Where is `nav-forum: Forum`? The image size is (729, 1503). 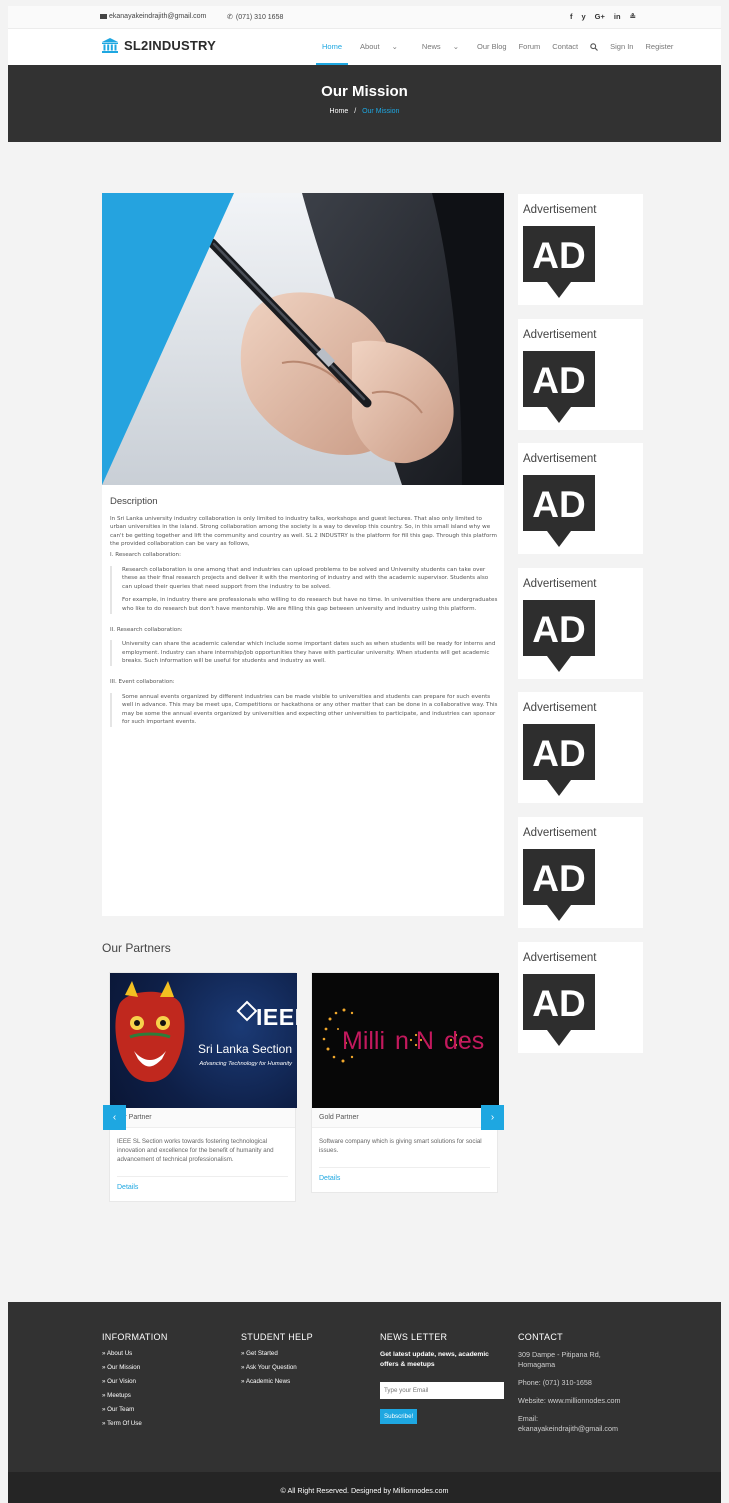 nav-forum: Forum is located at coordinates (530, 47).